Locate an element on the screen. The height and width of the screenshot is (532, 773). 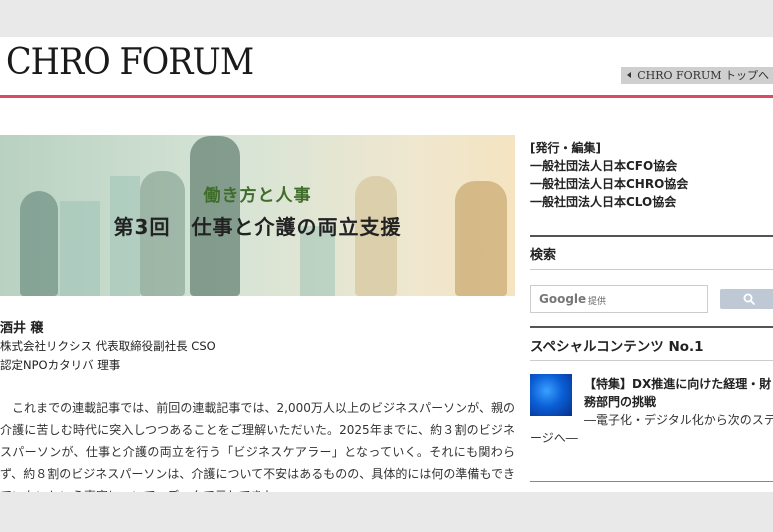
special-thumbnail is located at coordinates (551, 395).